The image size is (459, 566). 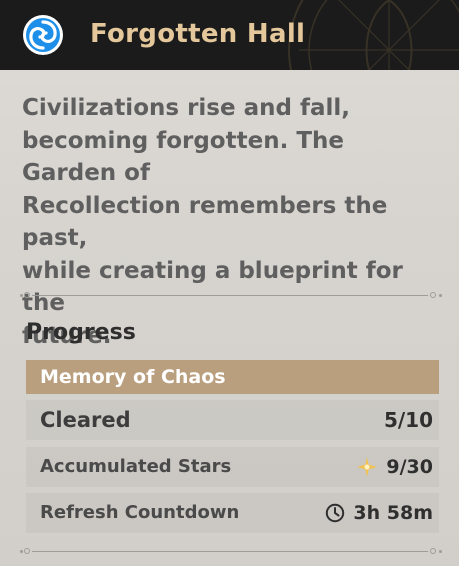 I want to click on panel-header: Forgotten Hall, so click(x=229, y=35).